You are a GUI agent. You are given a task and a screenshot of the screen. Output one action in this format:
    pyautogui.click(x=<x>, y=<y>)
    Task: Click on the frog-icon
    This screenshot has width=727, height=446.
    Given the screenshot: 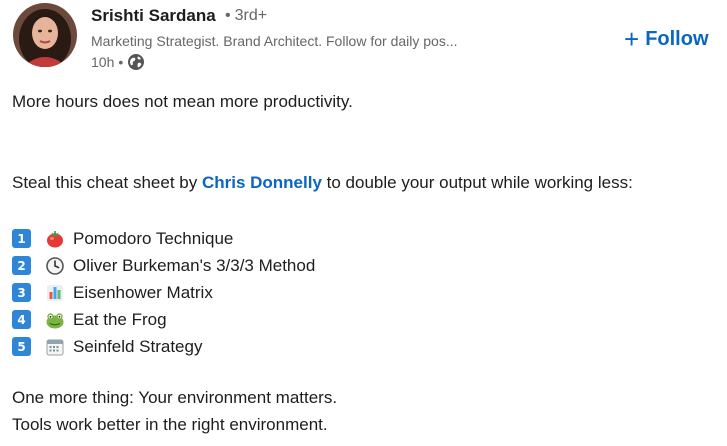 What is the action you would take?
    pyautogui.click(x=55, y=320)
    